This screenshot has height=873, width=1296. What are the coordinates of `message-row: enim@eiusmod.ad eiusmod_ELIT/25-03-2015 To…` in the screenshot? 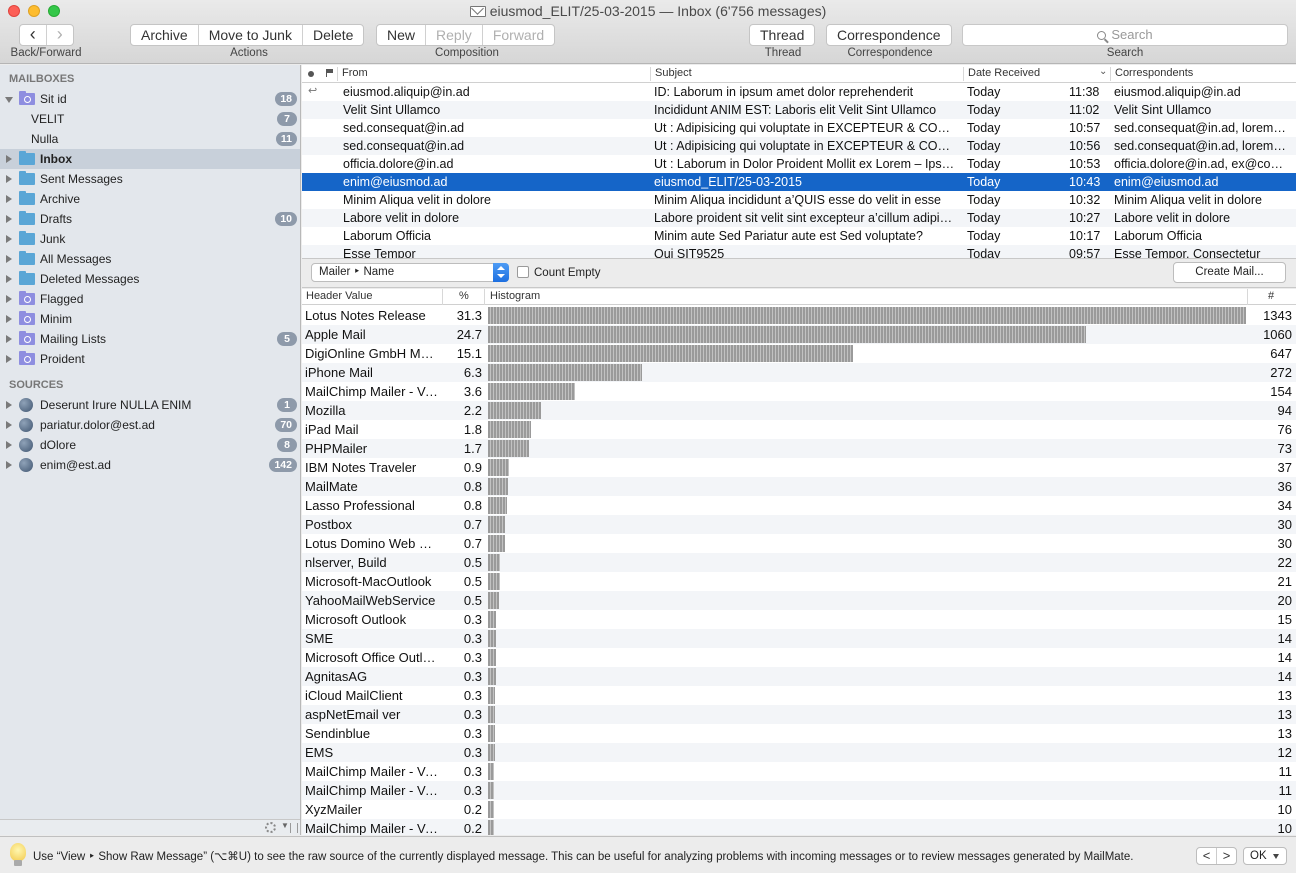 It's located at (799, 182).